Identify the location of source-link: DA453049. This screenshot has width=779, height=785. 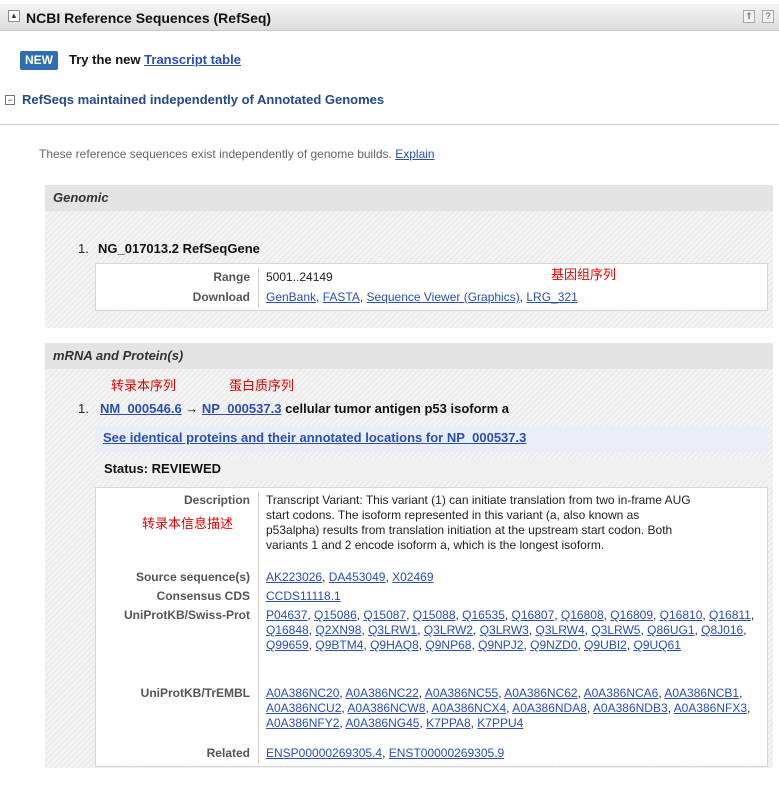
(357, 577).